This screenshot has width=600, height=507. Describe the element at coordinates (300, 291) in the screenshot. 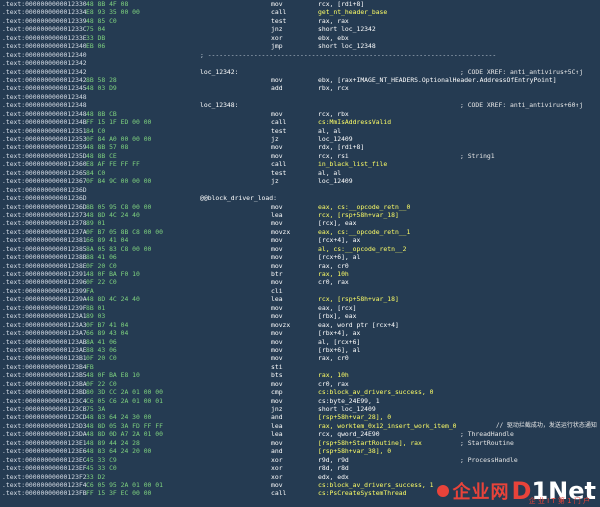

I see `listing-row: .text:0000000000012399 FA cli` at that location.